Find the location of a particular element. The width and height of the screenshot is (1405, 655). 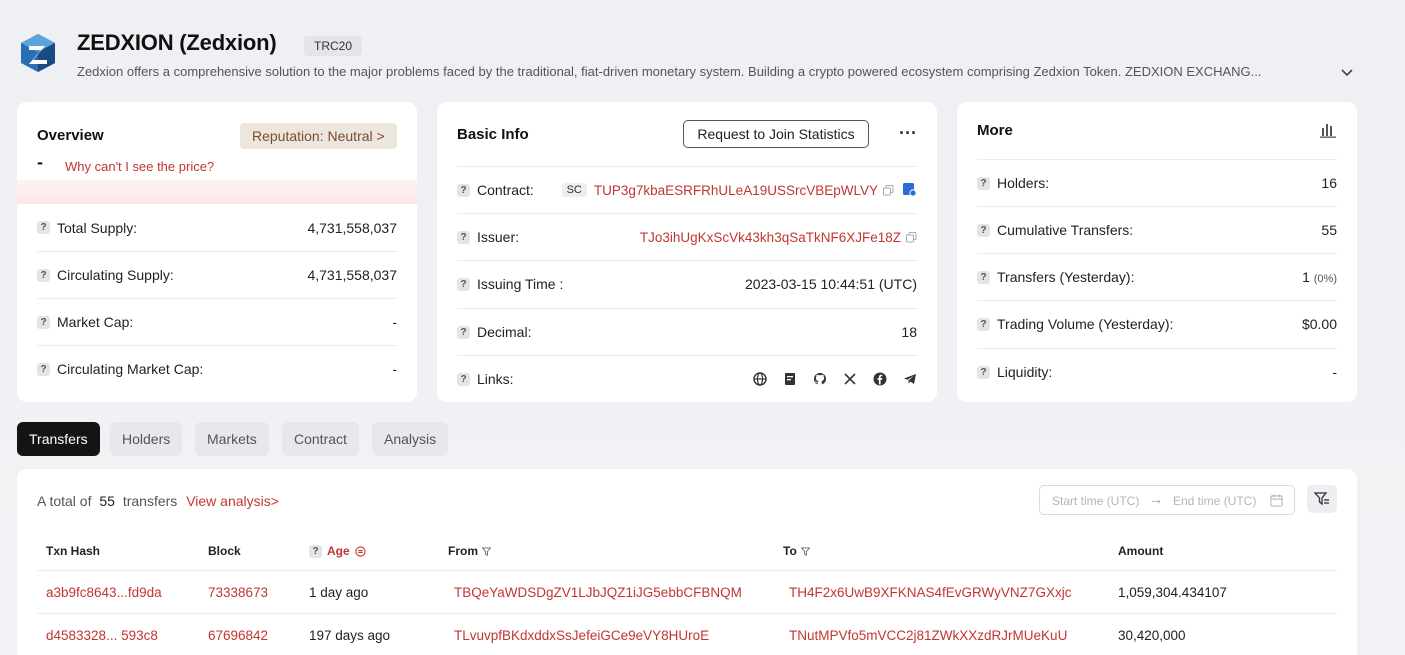

liquidity-value: - is located at coordinates (1334, 372).